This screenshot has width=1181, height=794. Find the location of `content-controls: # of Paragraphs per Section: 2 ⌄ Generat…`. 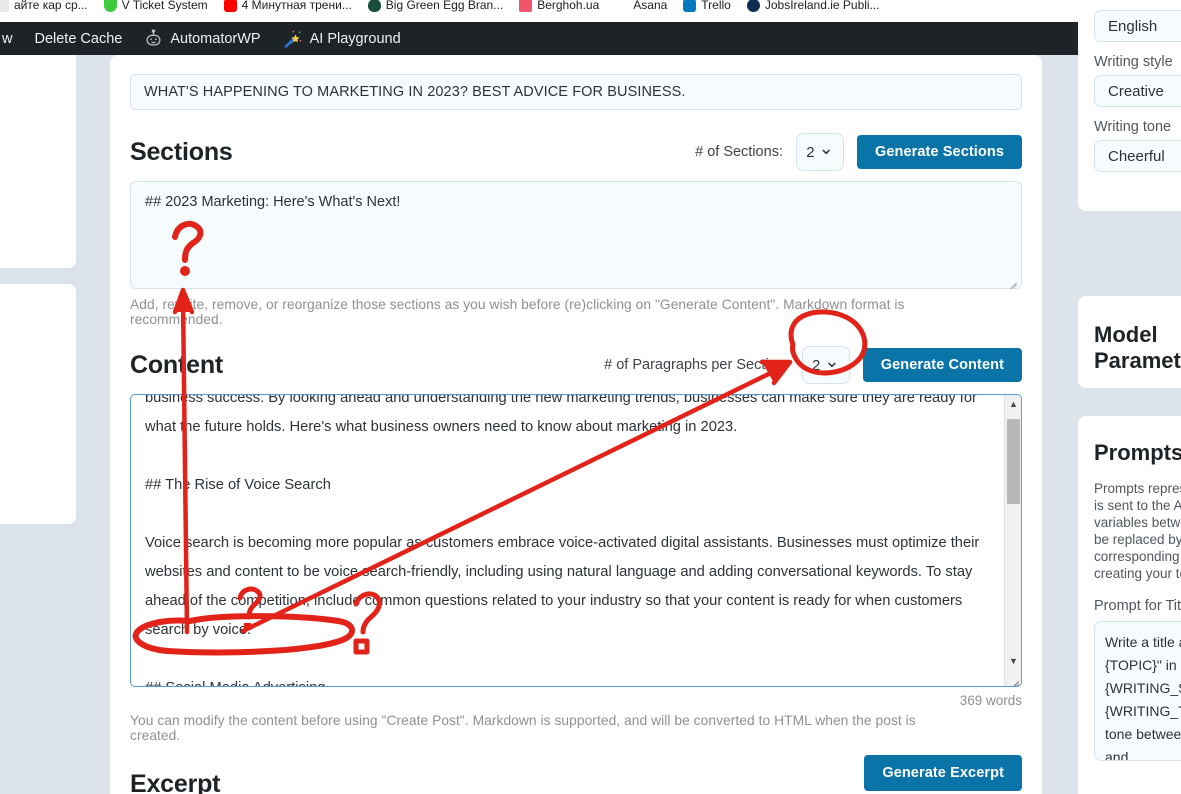

content-controls: # of Paragraphs per Section: 2 ⌄ Generat… is located at coordinates (813, 365).